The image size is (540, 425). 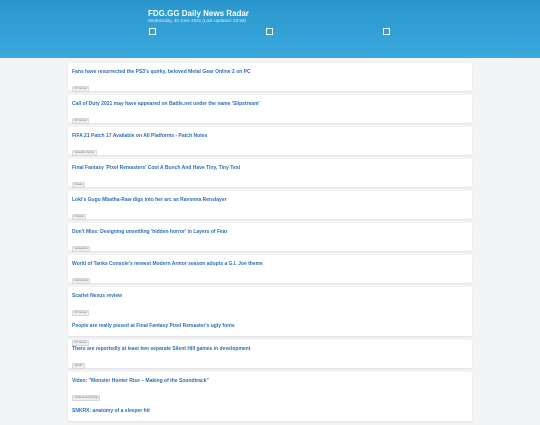 I want to click on source-tag: Gamasutra, so click(x=81, y=248).